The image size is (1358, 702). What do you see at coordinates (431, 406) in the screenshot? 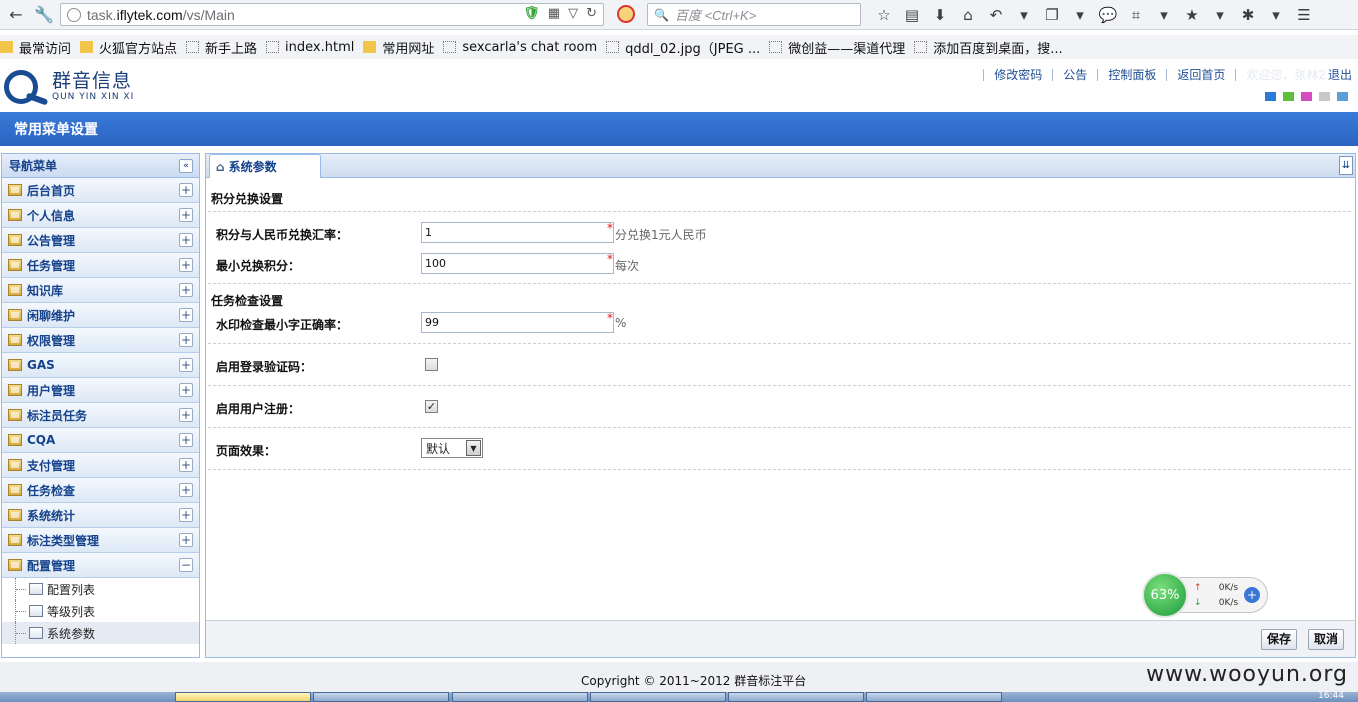
I see `user-register-checkbox: ✓` at bounding box center [431, 406].